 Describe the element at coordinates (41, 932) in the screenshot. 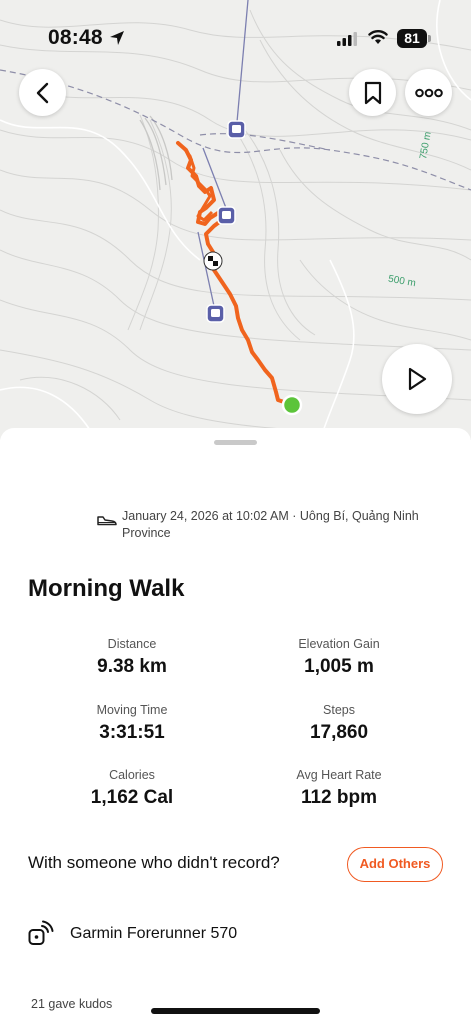

I see `device-watch-icon` at that location.